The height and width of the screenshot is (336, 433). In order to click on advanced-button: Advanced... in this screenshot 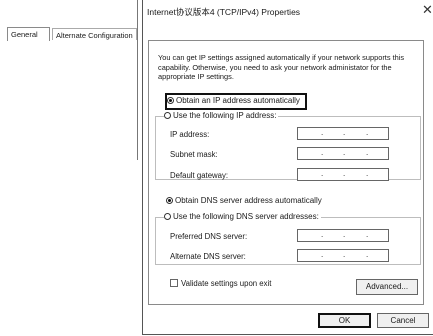, I will do `click(387, 287)`.